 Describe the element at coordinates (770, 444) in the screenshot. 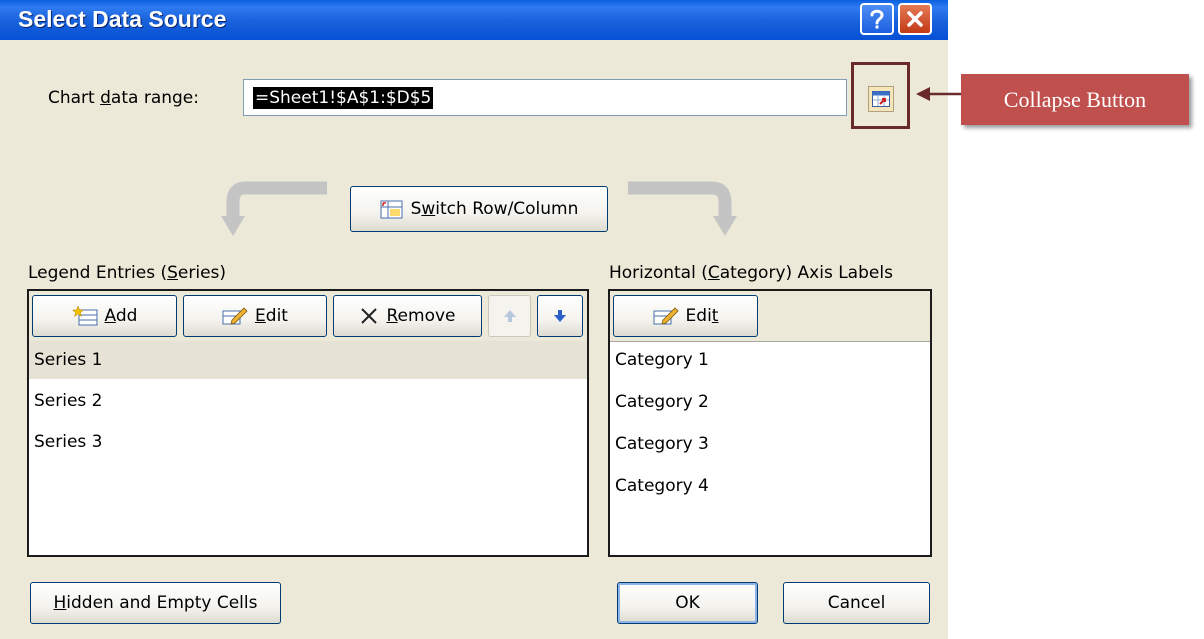

I see `category-list-item: Category 3` at that location.